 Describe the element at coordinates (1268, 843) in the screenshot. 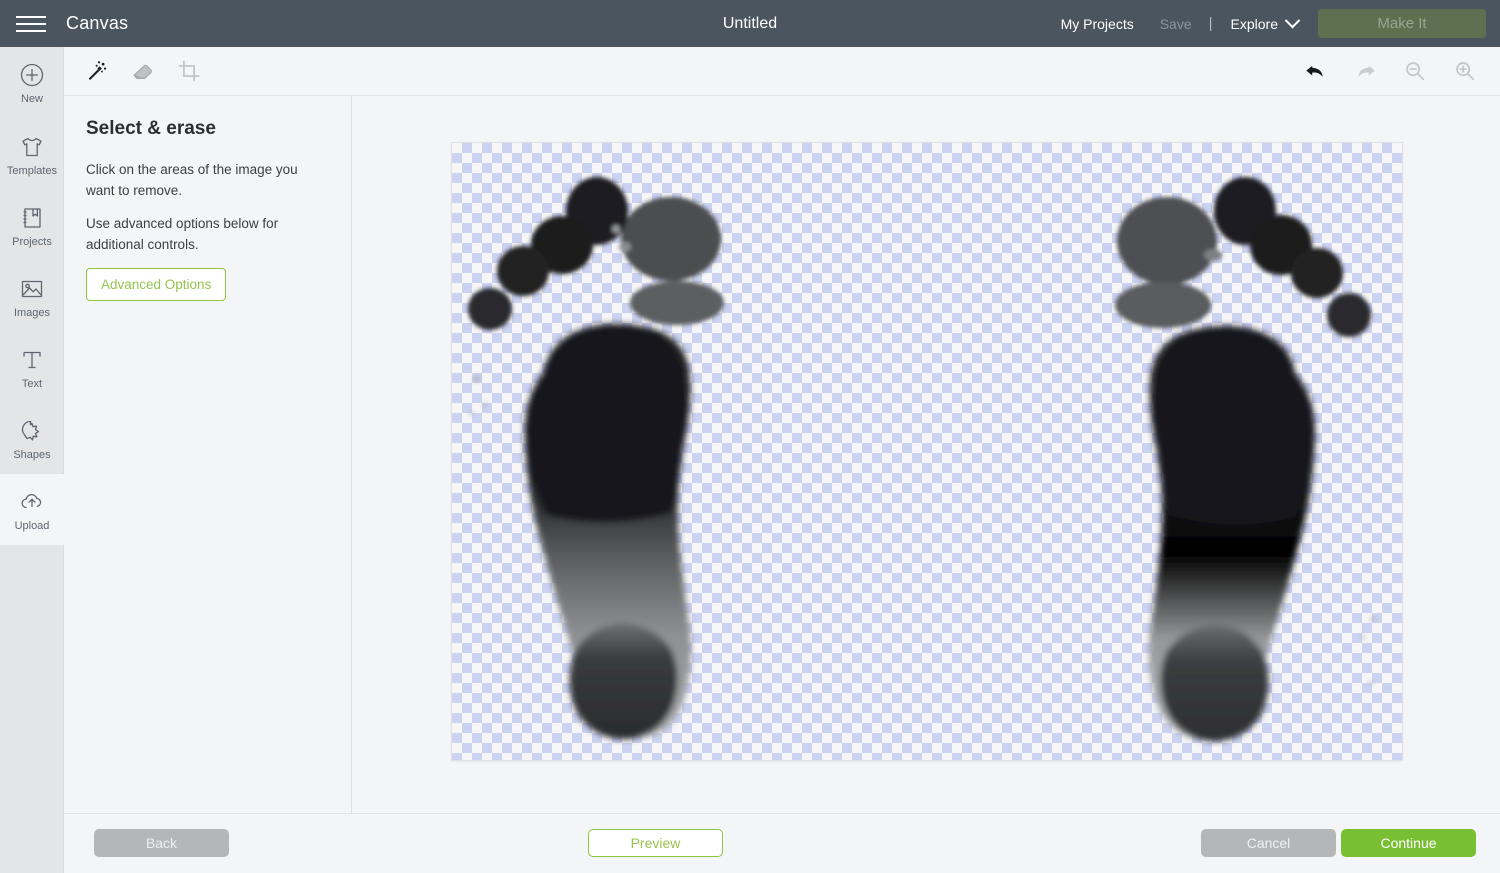

I see `cancel-button: Cancel` at that location.